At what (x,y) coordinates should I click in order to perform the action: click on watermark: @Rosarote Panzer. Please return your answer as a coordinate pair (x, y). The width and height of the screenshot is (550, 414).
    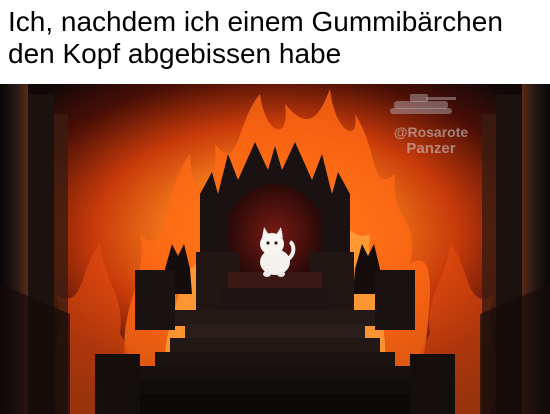
    Looking at the image, I should click on (431, 140).